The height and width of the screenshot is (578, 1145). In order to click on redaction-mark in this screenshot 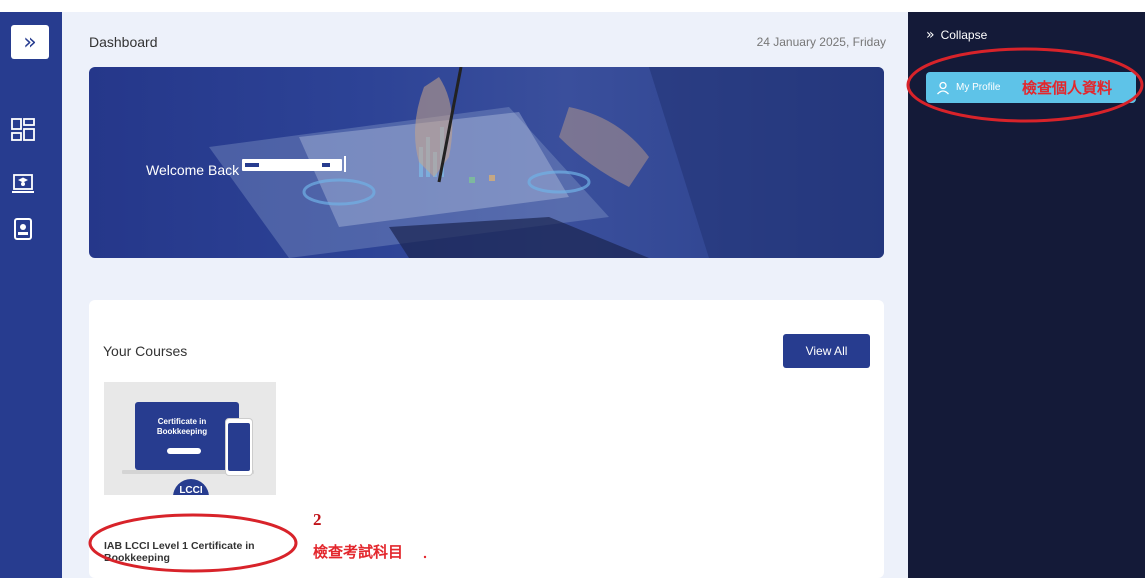, I will do `click(345, 164)`.